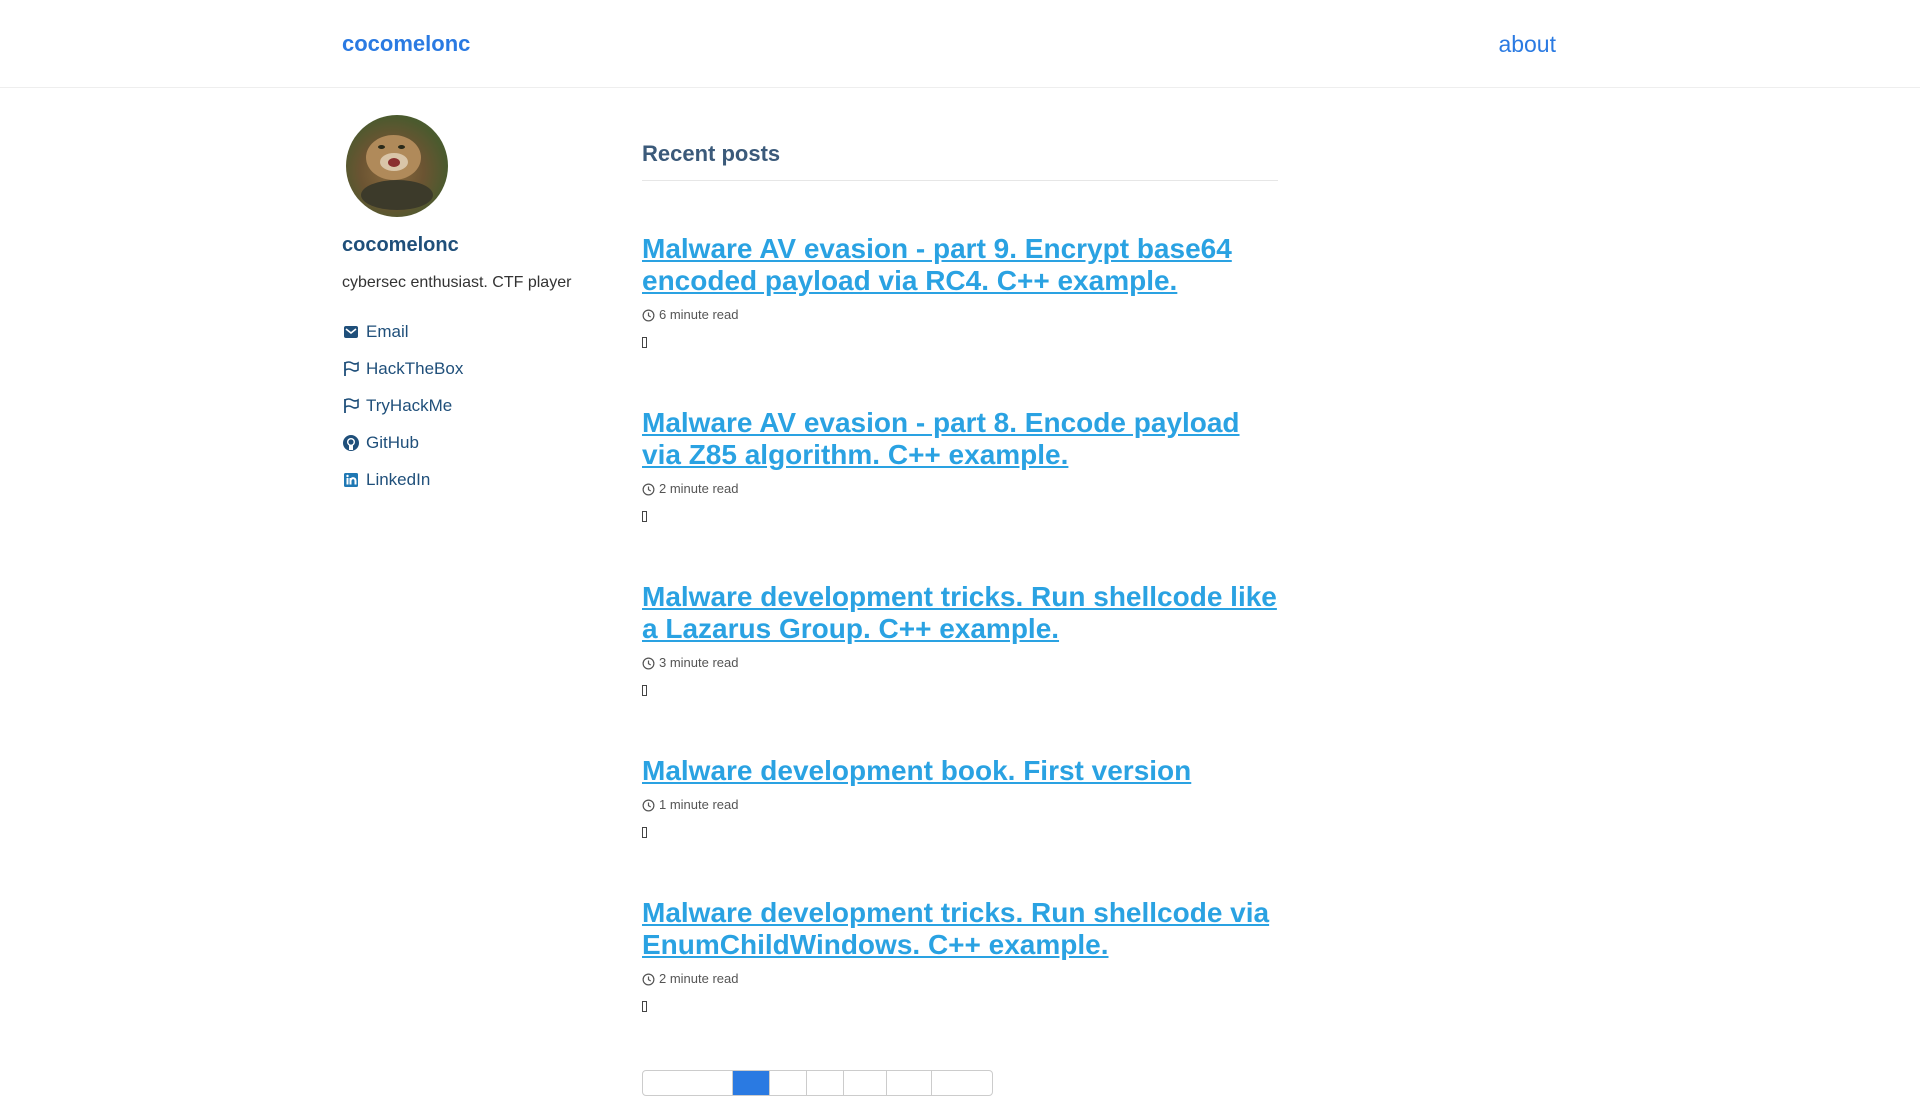 This screenshot has height=1096, width=1920. I want to click on post-title-link: Malware development book. First version, so click(960, 771).